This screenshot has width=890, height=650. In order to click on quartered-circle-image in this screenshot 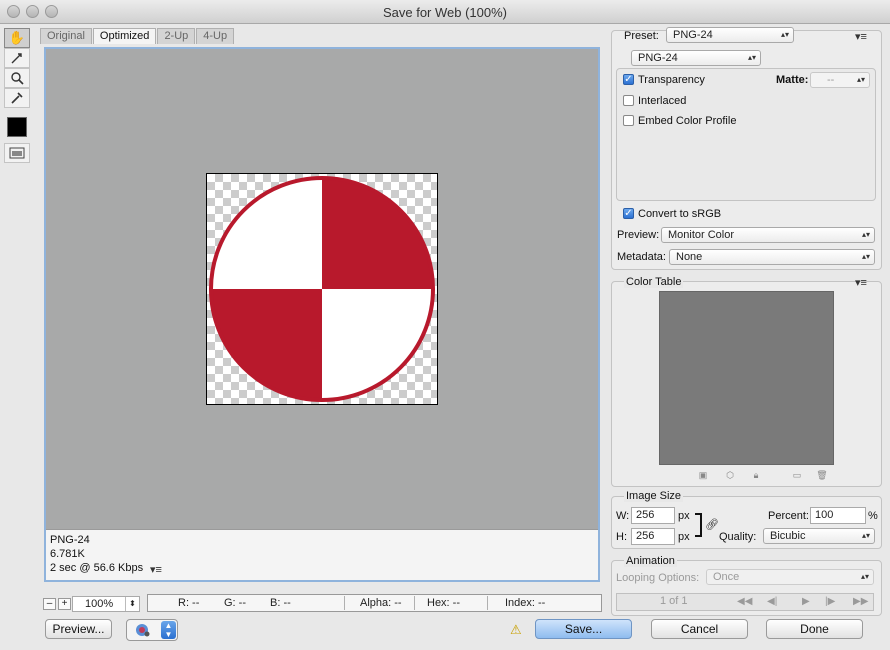, I will do `click(322, 289)`.